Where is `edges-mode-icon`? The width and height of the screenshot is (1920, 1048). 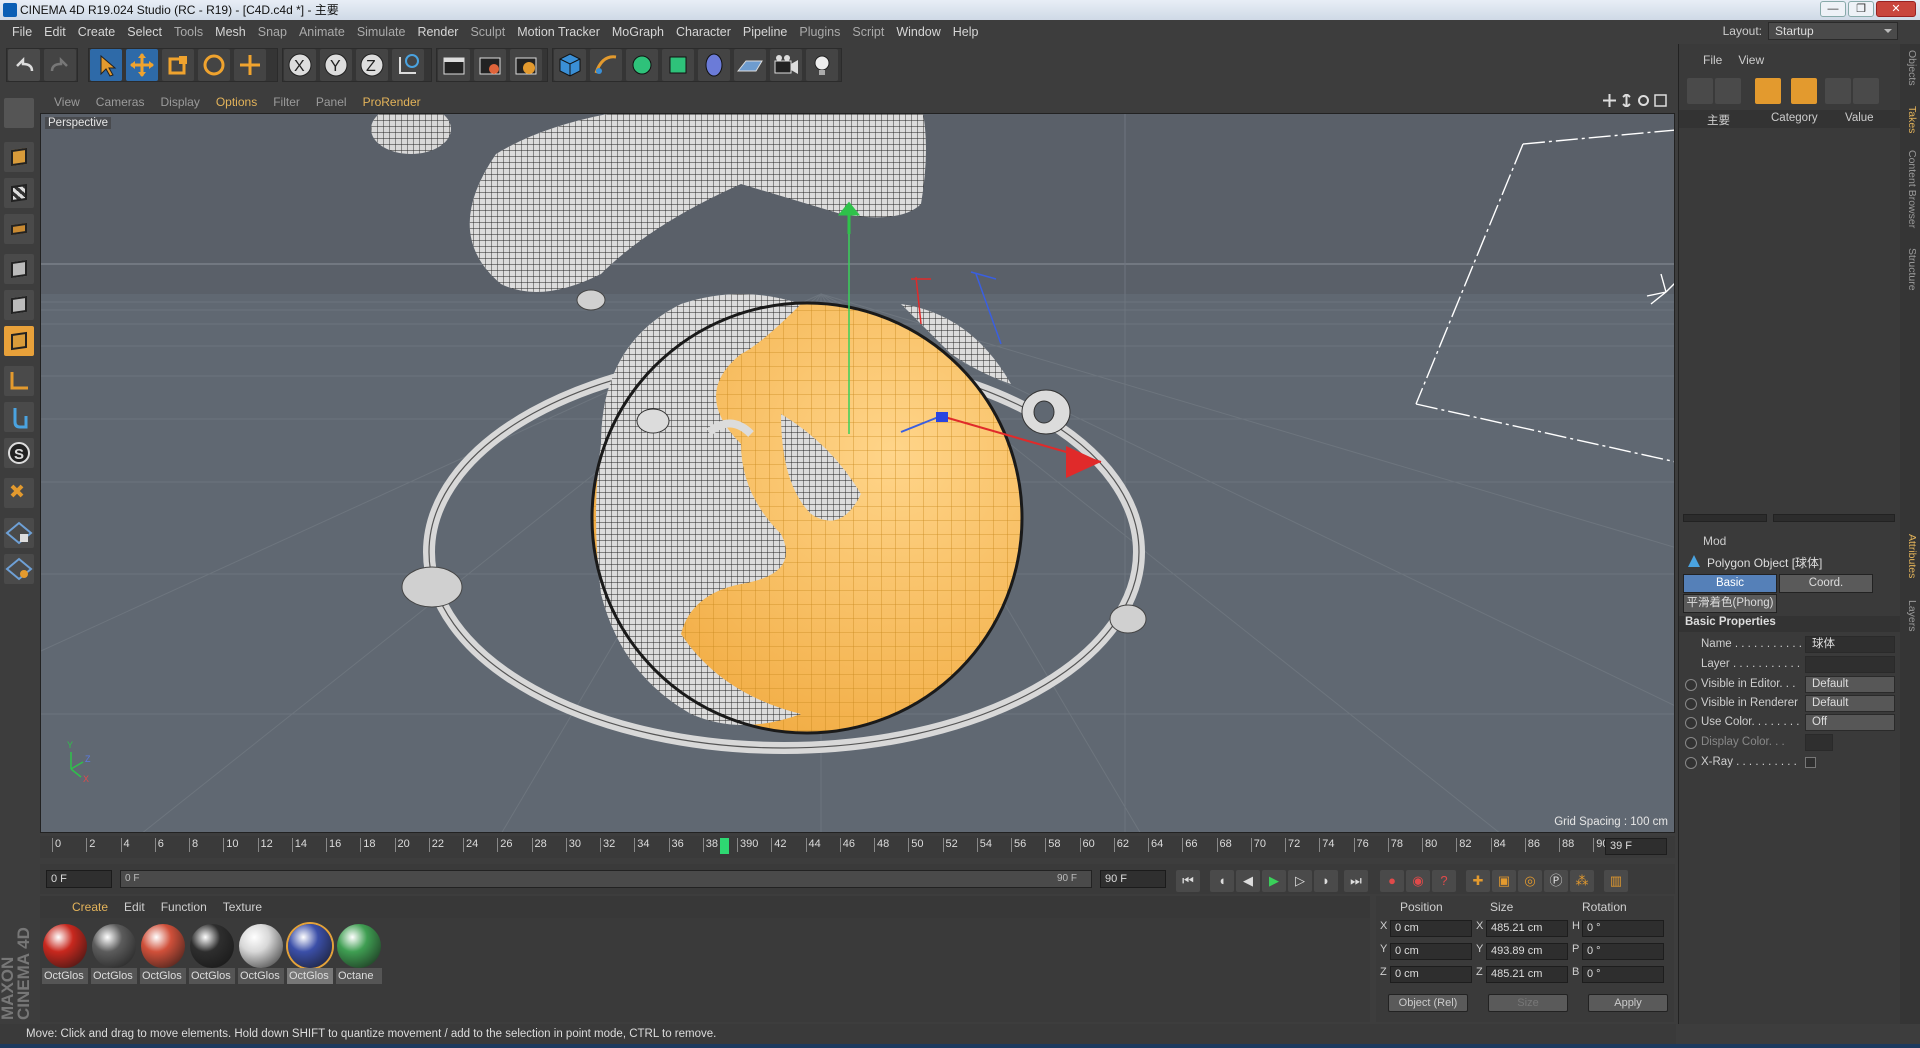 edges-mode-icon is located at coordinates (19, 305).